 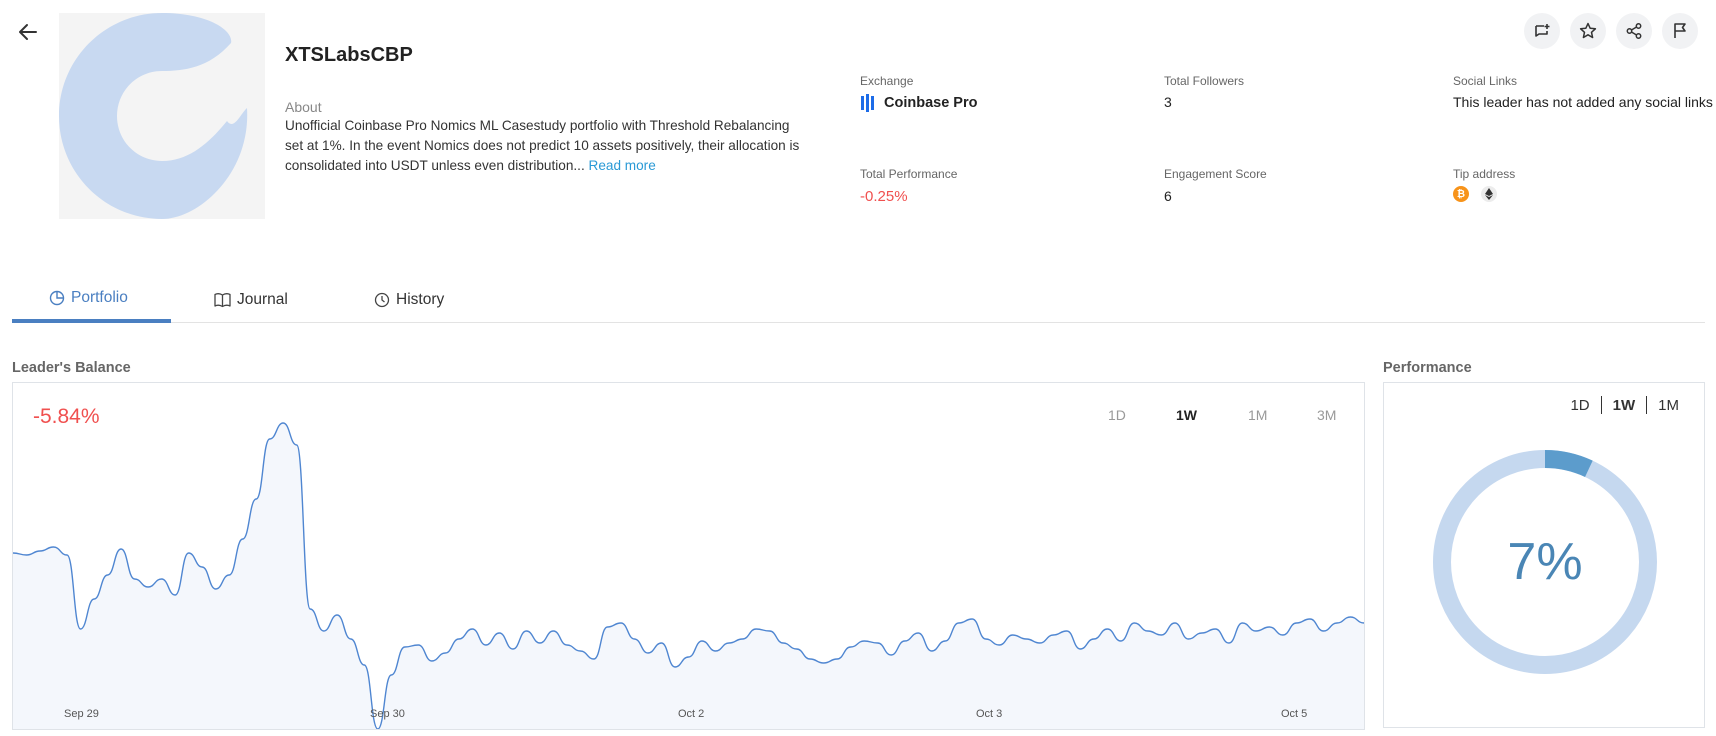 I want to click on report-button, so click(x=1680, y=31).